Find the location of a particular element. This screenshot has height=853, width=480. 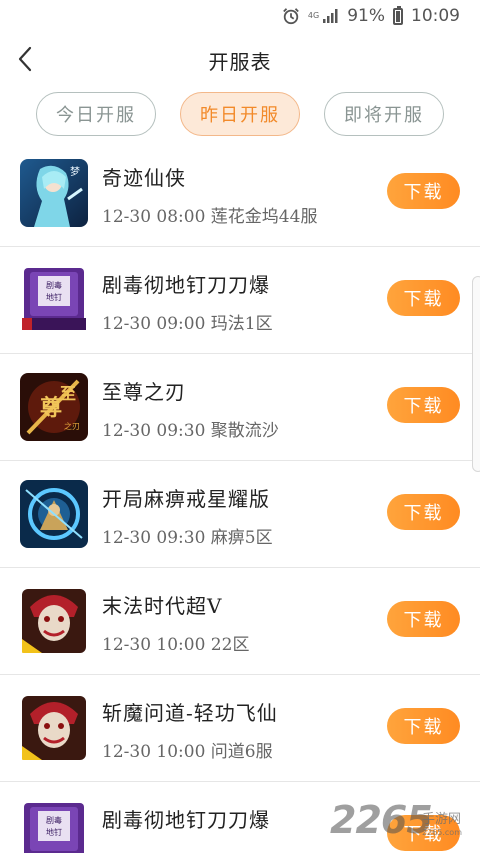

game-icon-fairy-swordsman: 梦 is located at coordinates (54, 193).